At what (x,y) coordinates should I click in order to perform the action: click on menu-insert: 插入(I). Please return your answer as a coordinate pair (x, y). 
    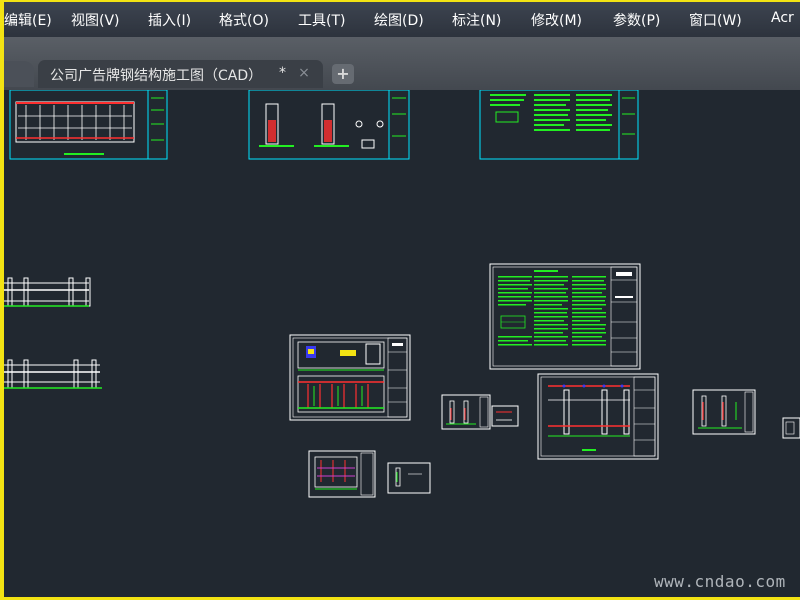
    Looking at the image, I should click on (169, 20).